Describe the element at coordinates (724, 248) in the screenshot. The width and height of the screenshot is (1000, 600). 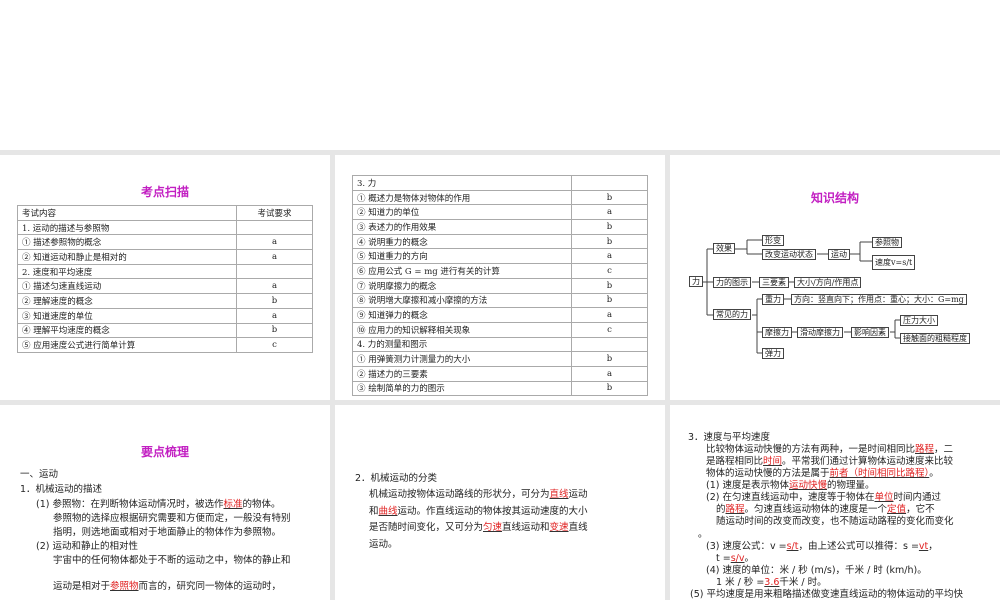
I see `mindmap-node-xiaoguo: 效果` at that location.